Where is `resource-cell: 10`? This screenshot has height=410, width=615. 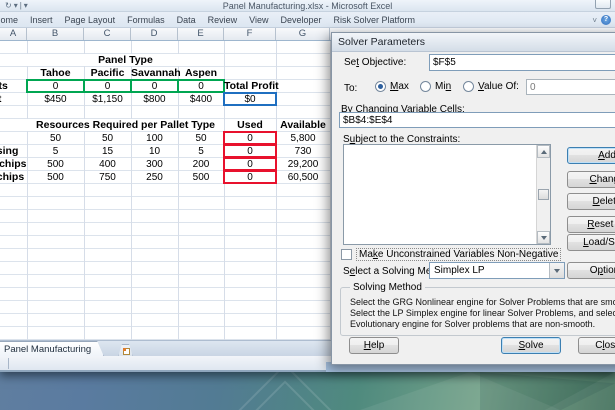
resource-cell: 10 is located at coordinates (154, 151).